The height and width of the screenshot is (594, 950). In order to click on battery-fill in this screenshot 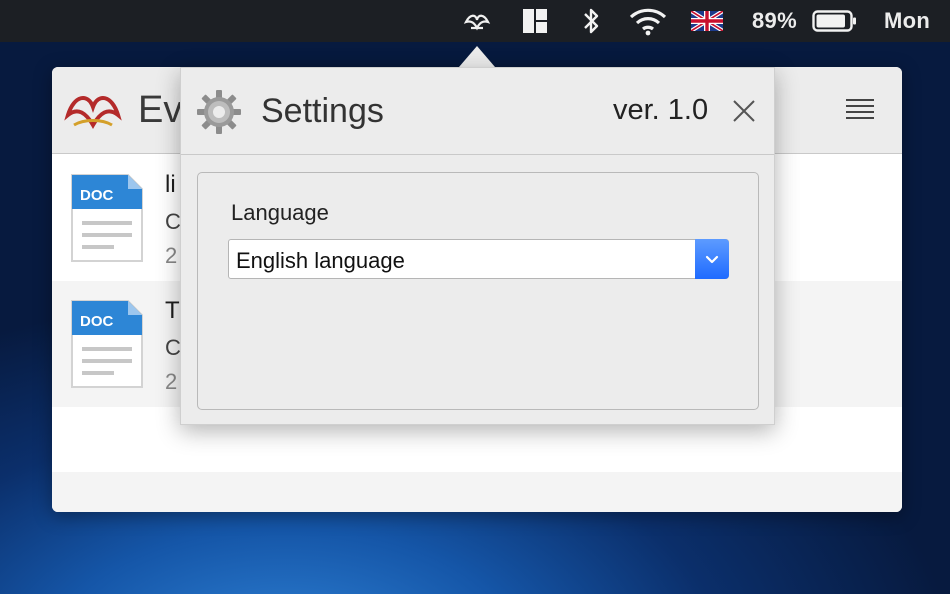, I will do `click(830, 21)`.